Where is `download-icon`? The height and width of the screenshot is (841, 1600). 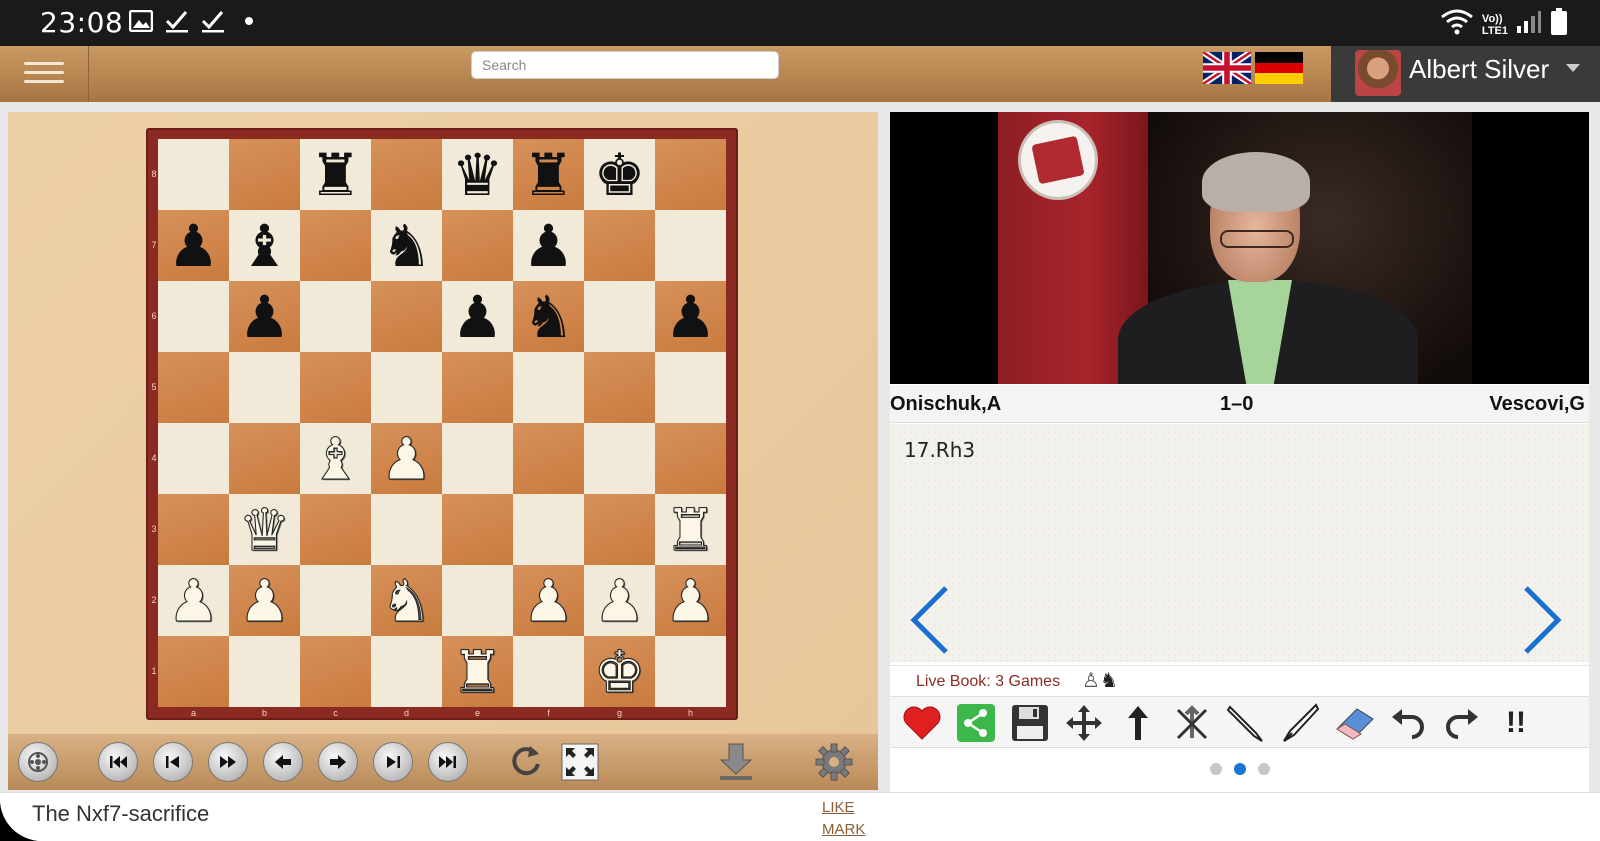
download-icon is located at coordinates (736, 762).